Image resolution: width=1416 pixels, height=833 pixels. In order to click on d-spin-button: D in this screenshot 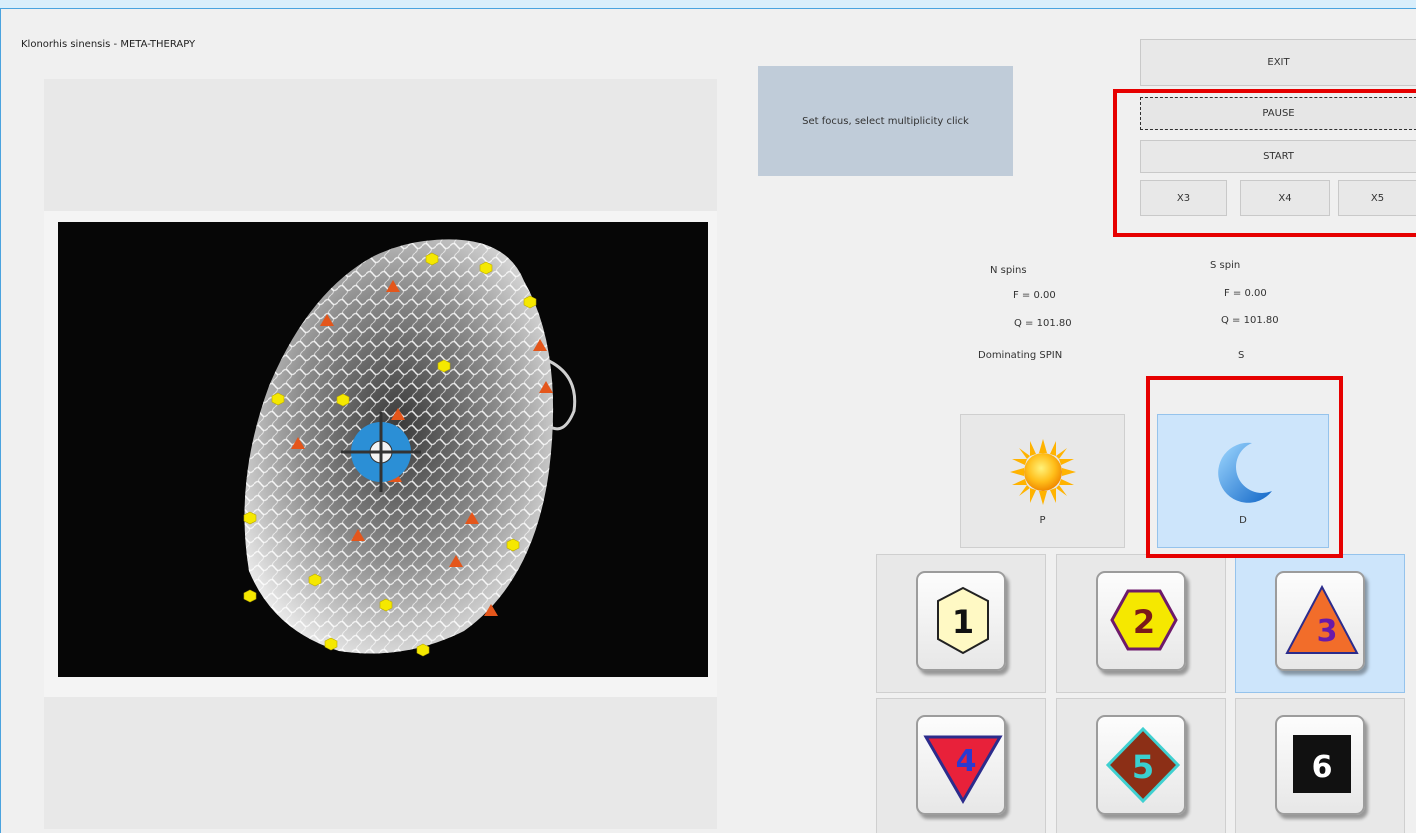, I will do `click(1243, 481)`.